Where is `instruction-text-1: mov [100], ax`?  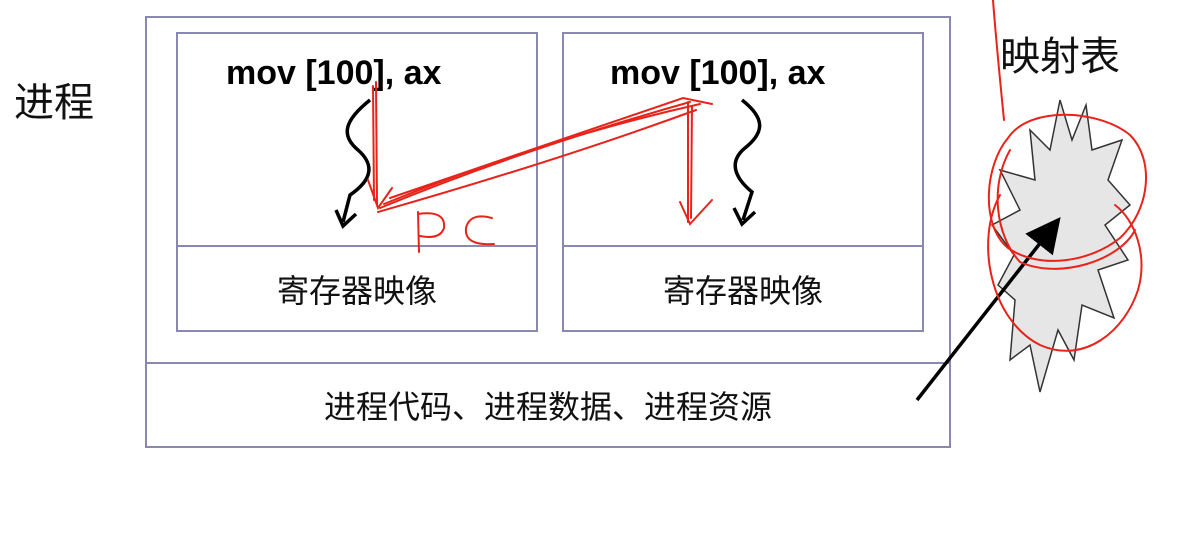 instruction-text-1: mov [100], ax is located at coordinates (334, 73).